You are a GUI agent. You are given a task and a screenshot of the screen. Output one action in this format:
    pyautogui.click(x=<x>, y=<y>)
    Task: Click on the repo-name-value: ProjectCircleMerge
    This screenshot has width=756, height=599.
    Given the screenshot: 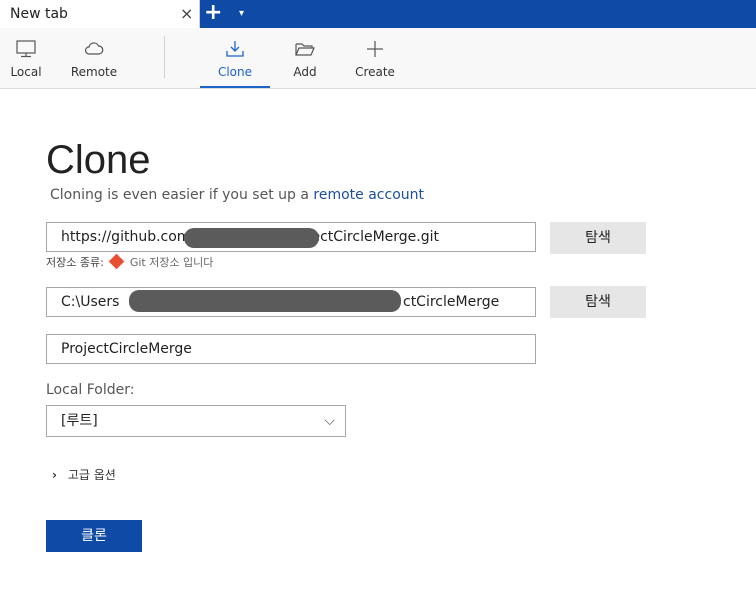 What is the action you would take?
    pyautogui.click(x=126, y=349)
    